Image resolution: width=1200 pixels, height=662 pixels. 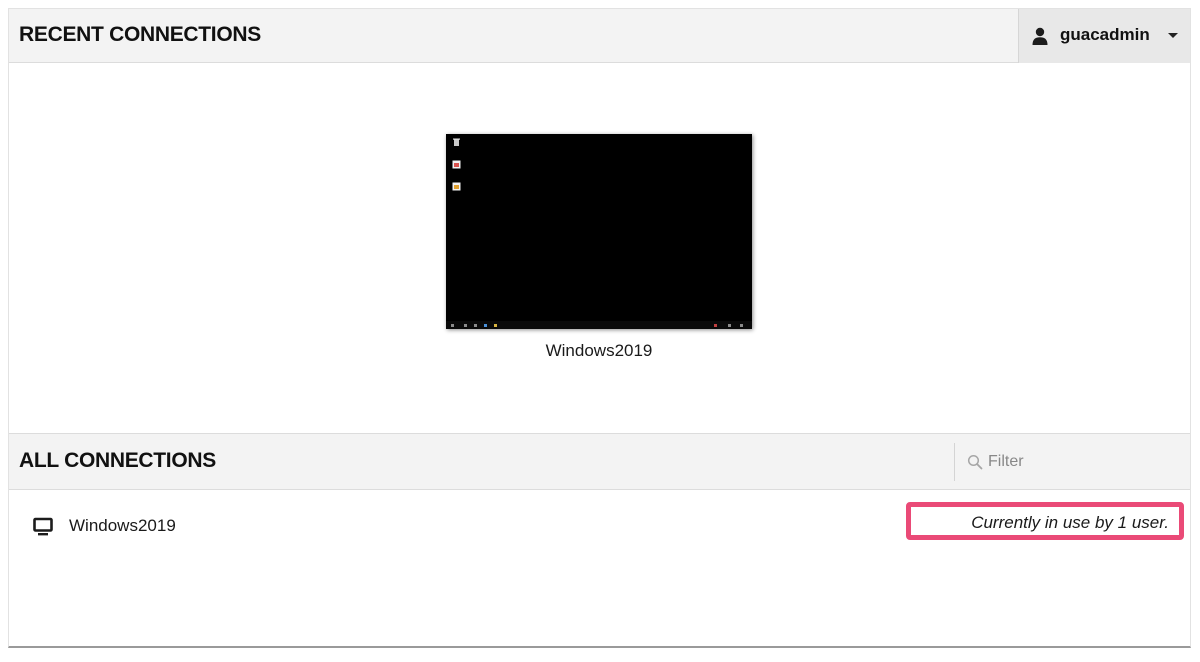 I want to click on recycle-bin-icon, so click(x=456, y=142).